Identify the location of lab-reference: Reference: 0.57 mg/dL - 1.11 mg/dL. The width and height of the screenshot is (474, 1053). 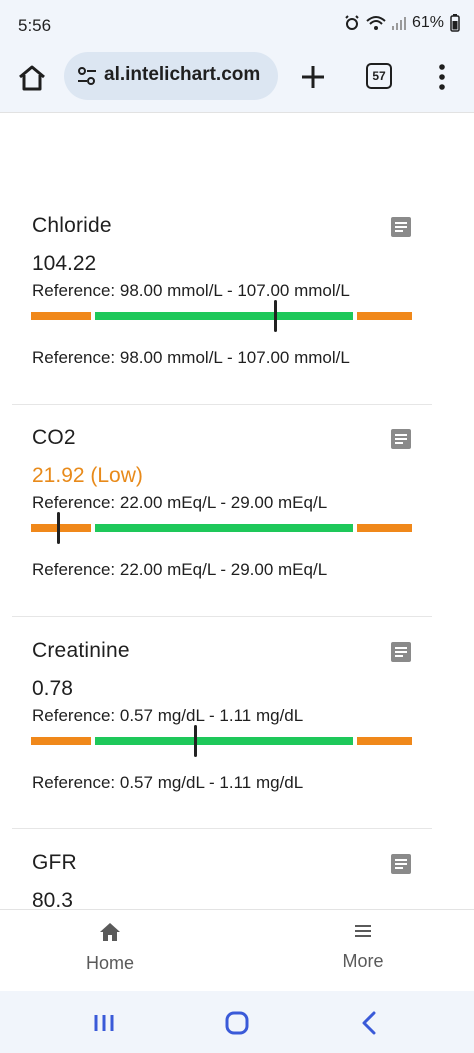
(168, 715).